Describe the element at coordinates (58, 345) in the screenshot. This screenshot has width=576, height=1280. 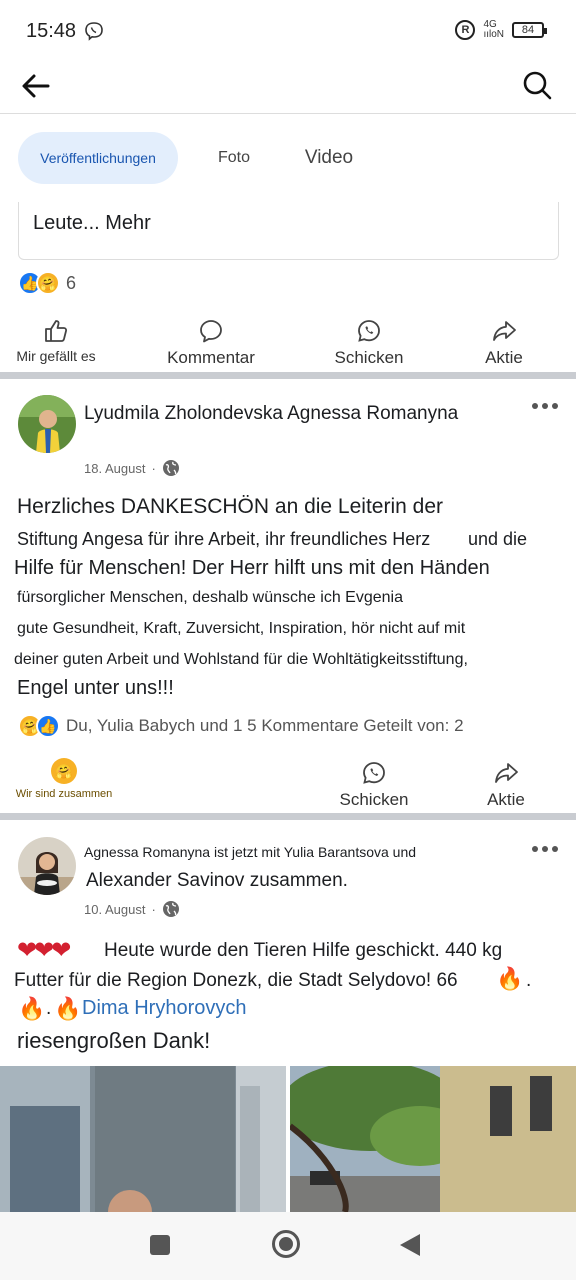
I see `like-button: Mir gefällt es` at that location.